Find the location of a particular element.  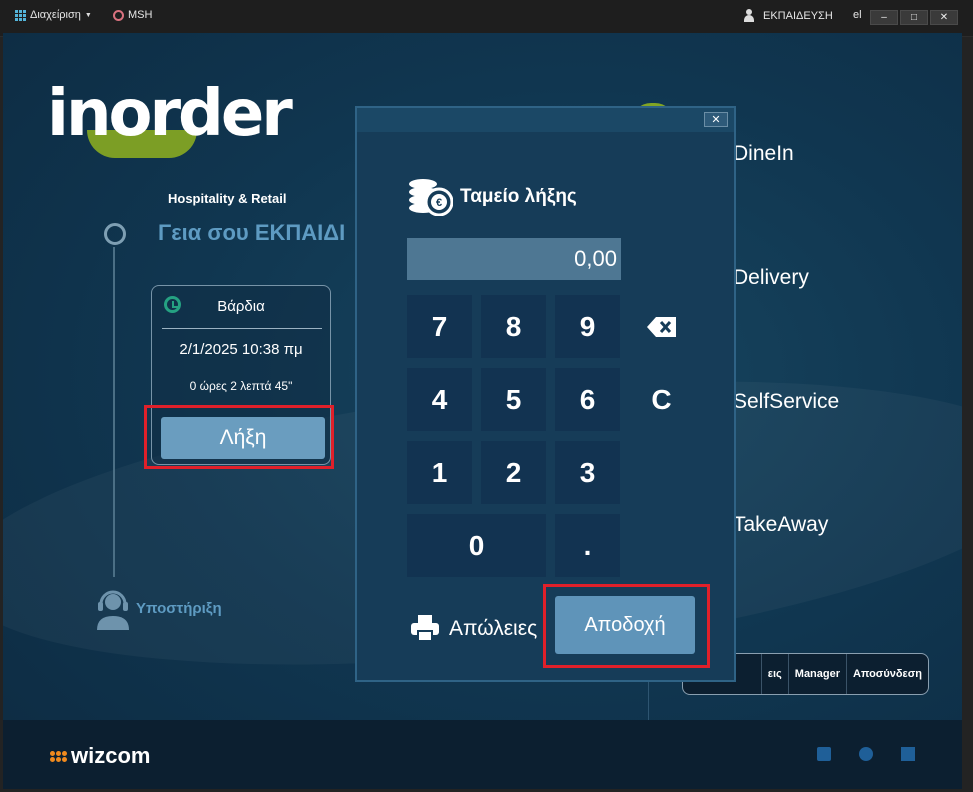

mode-selfservice: SelfService is located at coordinates (786, 402).